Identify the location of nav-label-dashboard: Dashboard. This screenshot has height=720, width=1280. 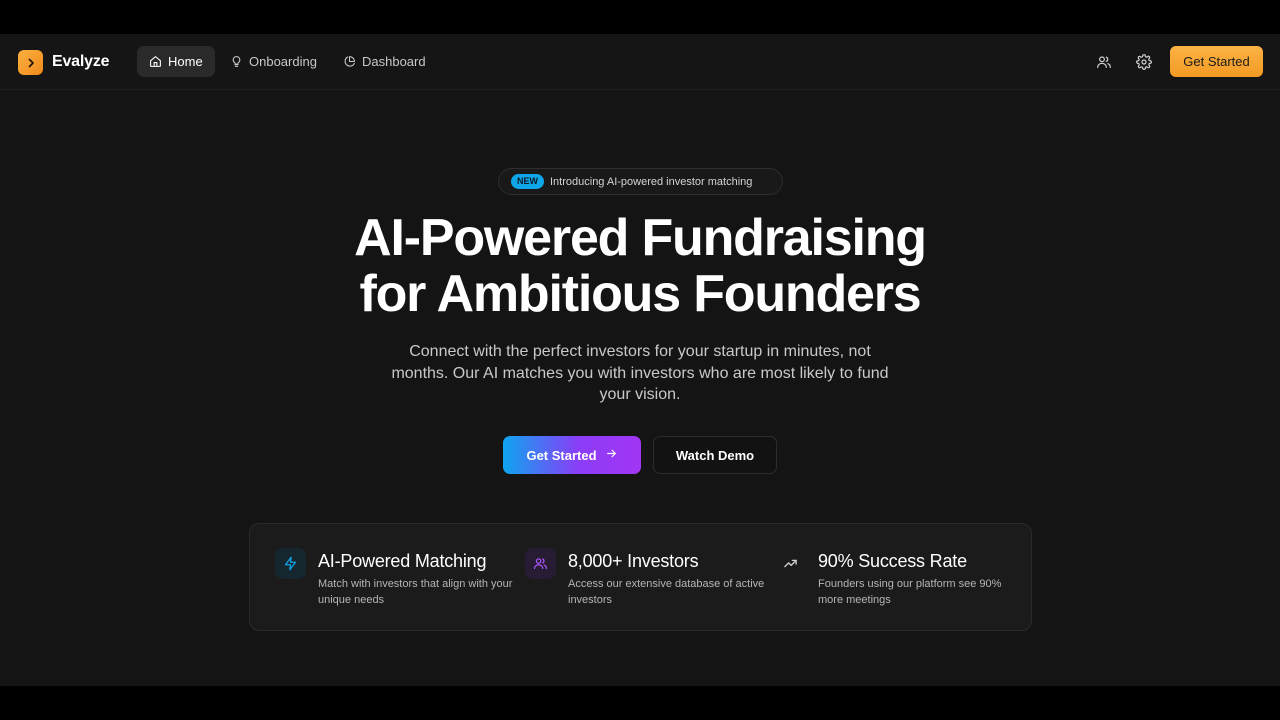
(394, 61).